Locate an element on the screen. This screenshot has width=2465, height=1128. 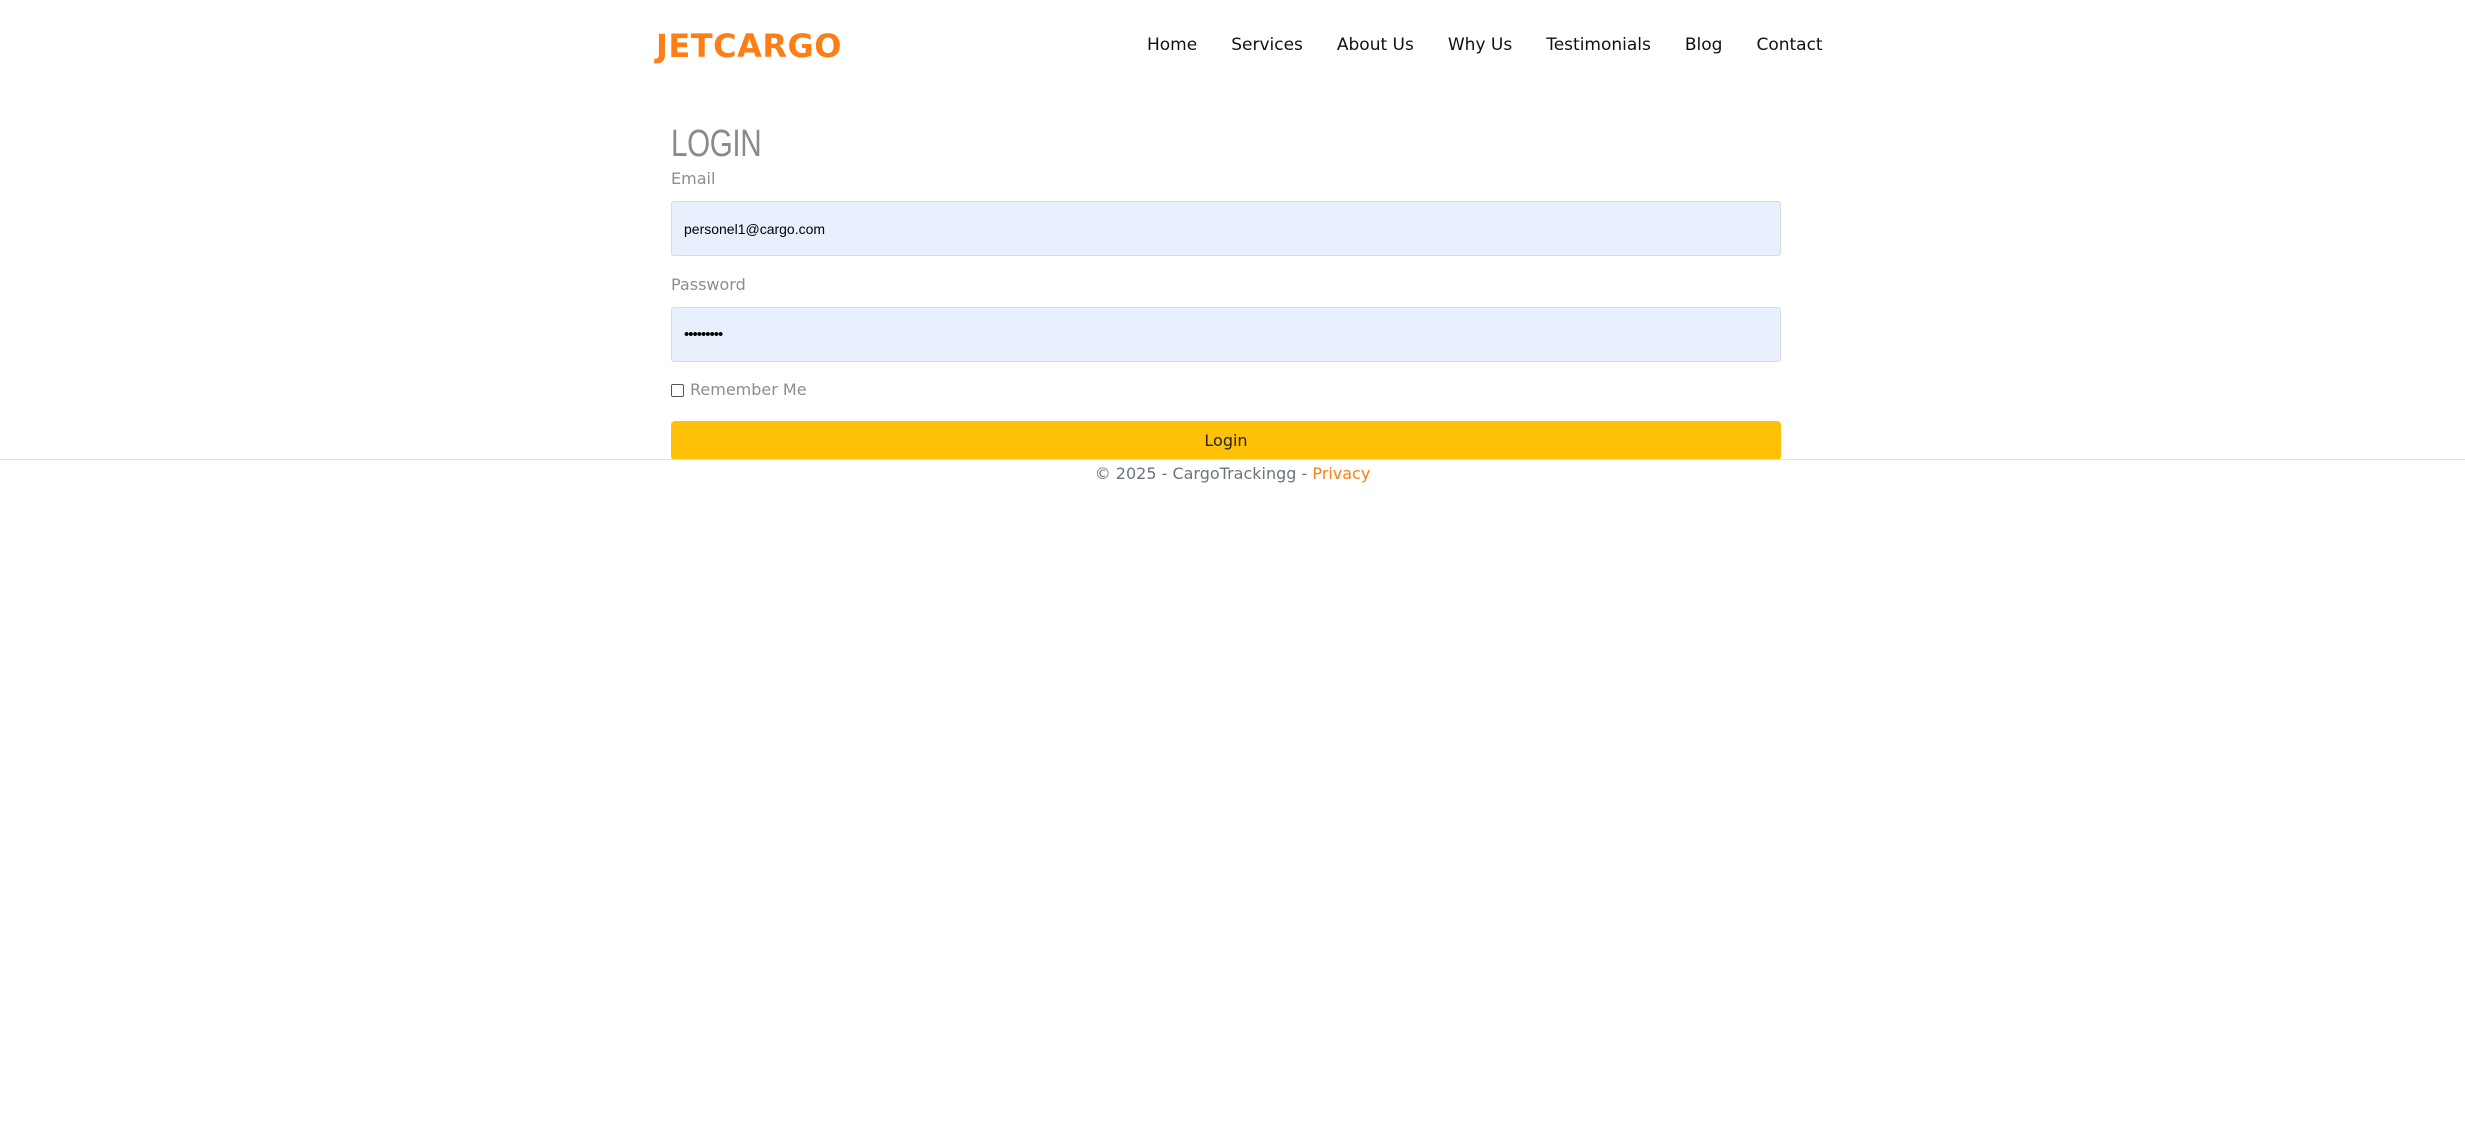
login-button: Login is located at coordinates (1226, 440).